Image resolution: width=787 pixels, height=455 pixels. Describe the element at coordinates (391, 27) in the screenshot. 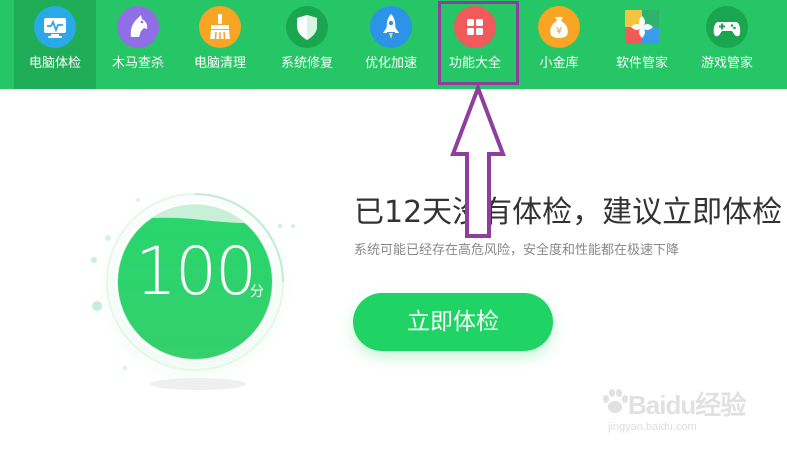

I see `rocket-icon` at that location.